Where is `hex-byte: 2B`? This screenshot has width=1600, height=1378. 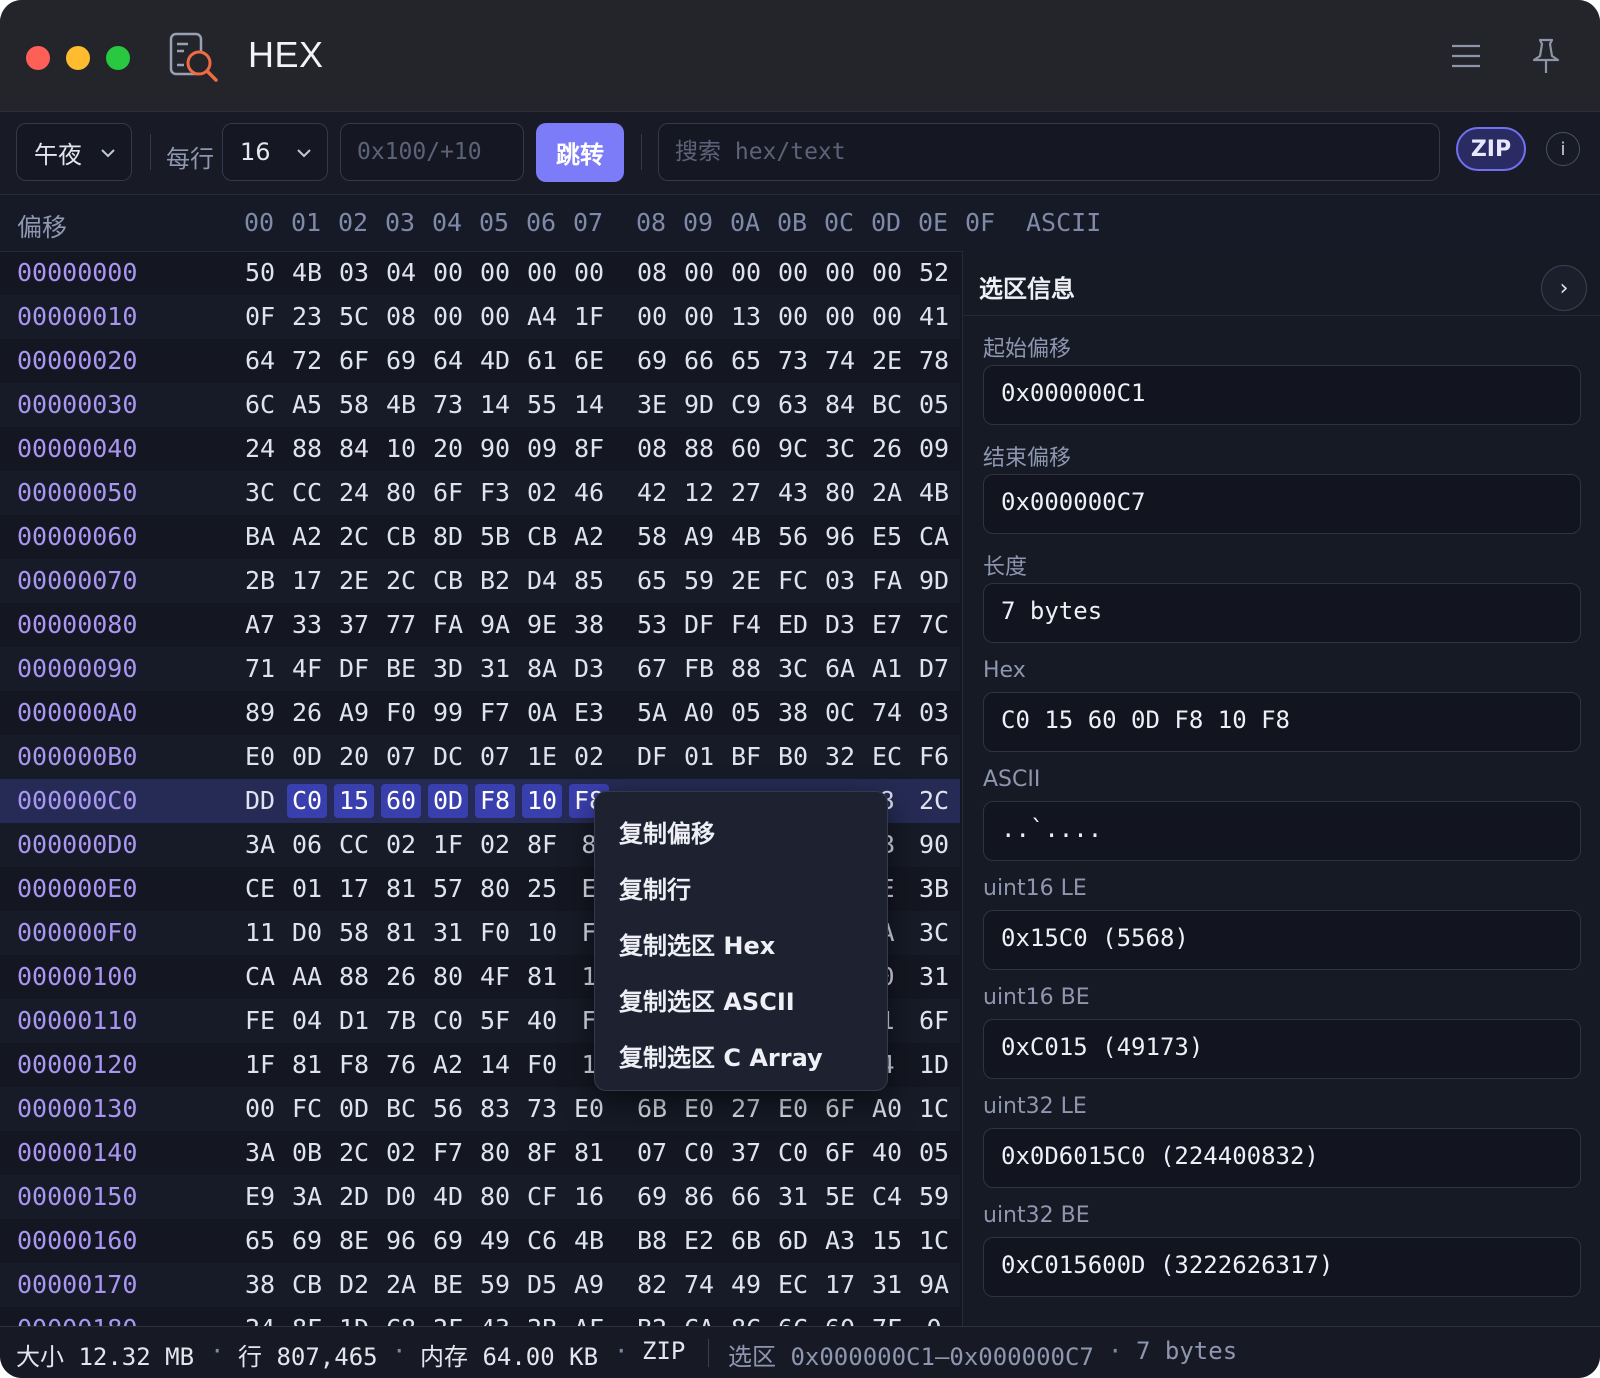
hex-byte: 2B is located at coordinates (260, 581).